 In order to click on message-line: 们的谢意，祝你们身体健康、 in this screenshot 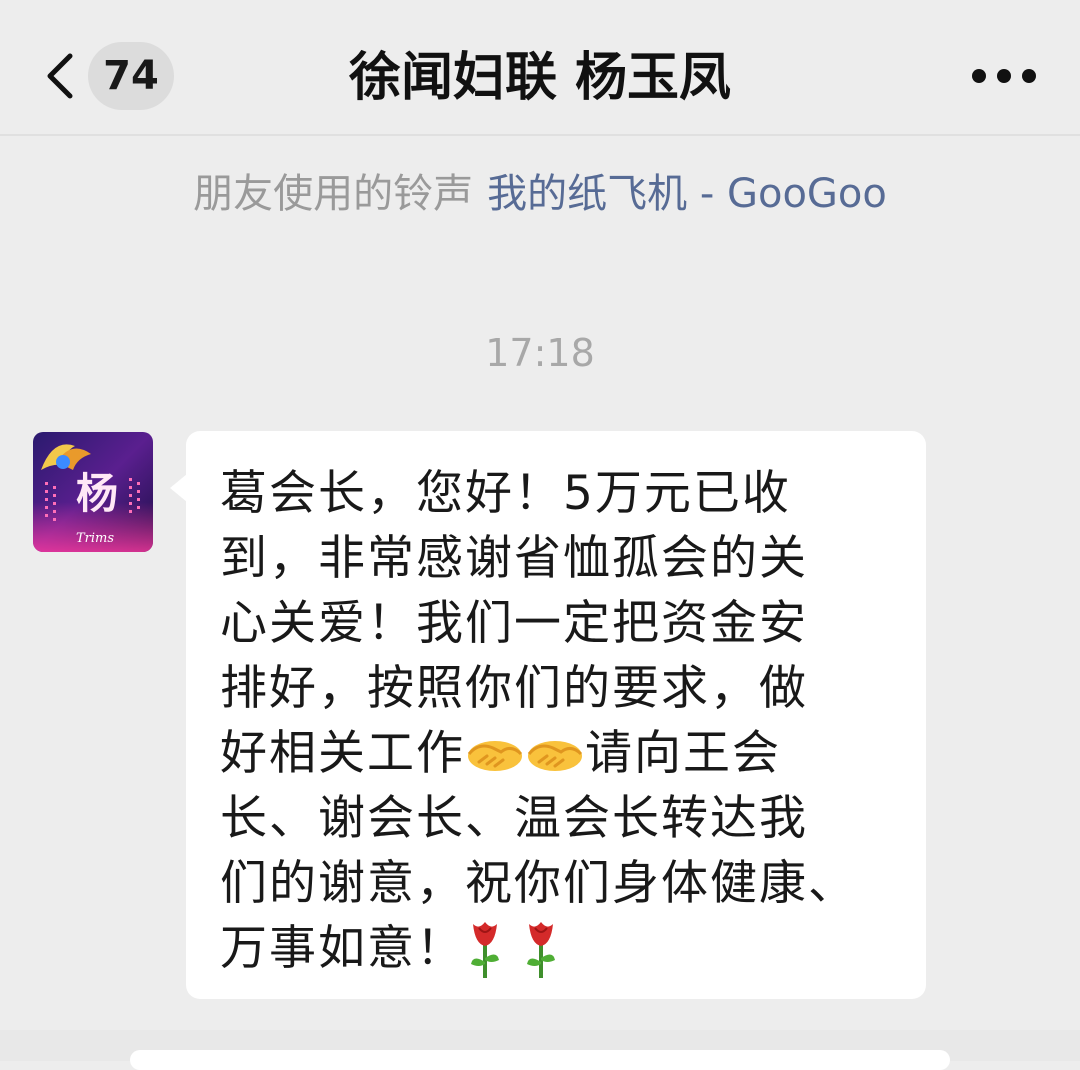, I will do `click(538, 883)`.